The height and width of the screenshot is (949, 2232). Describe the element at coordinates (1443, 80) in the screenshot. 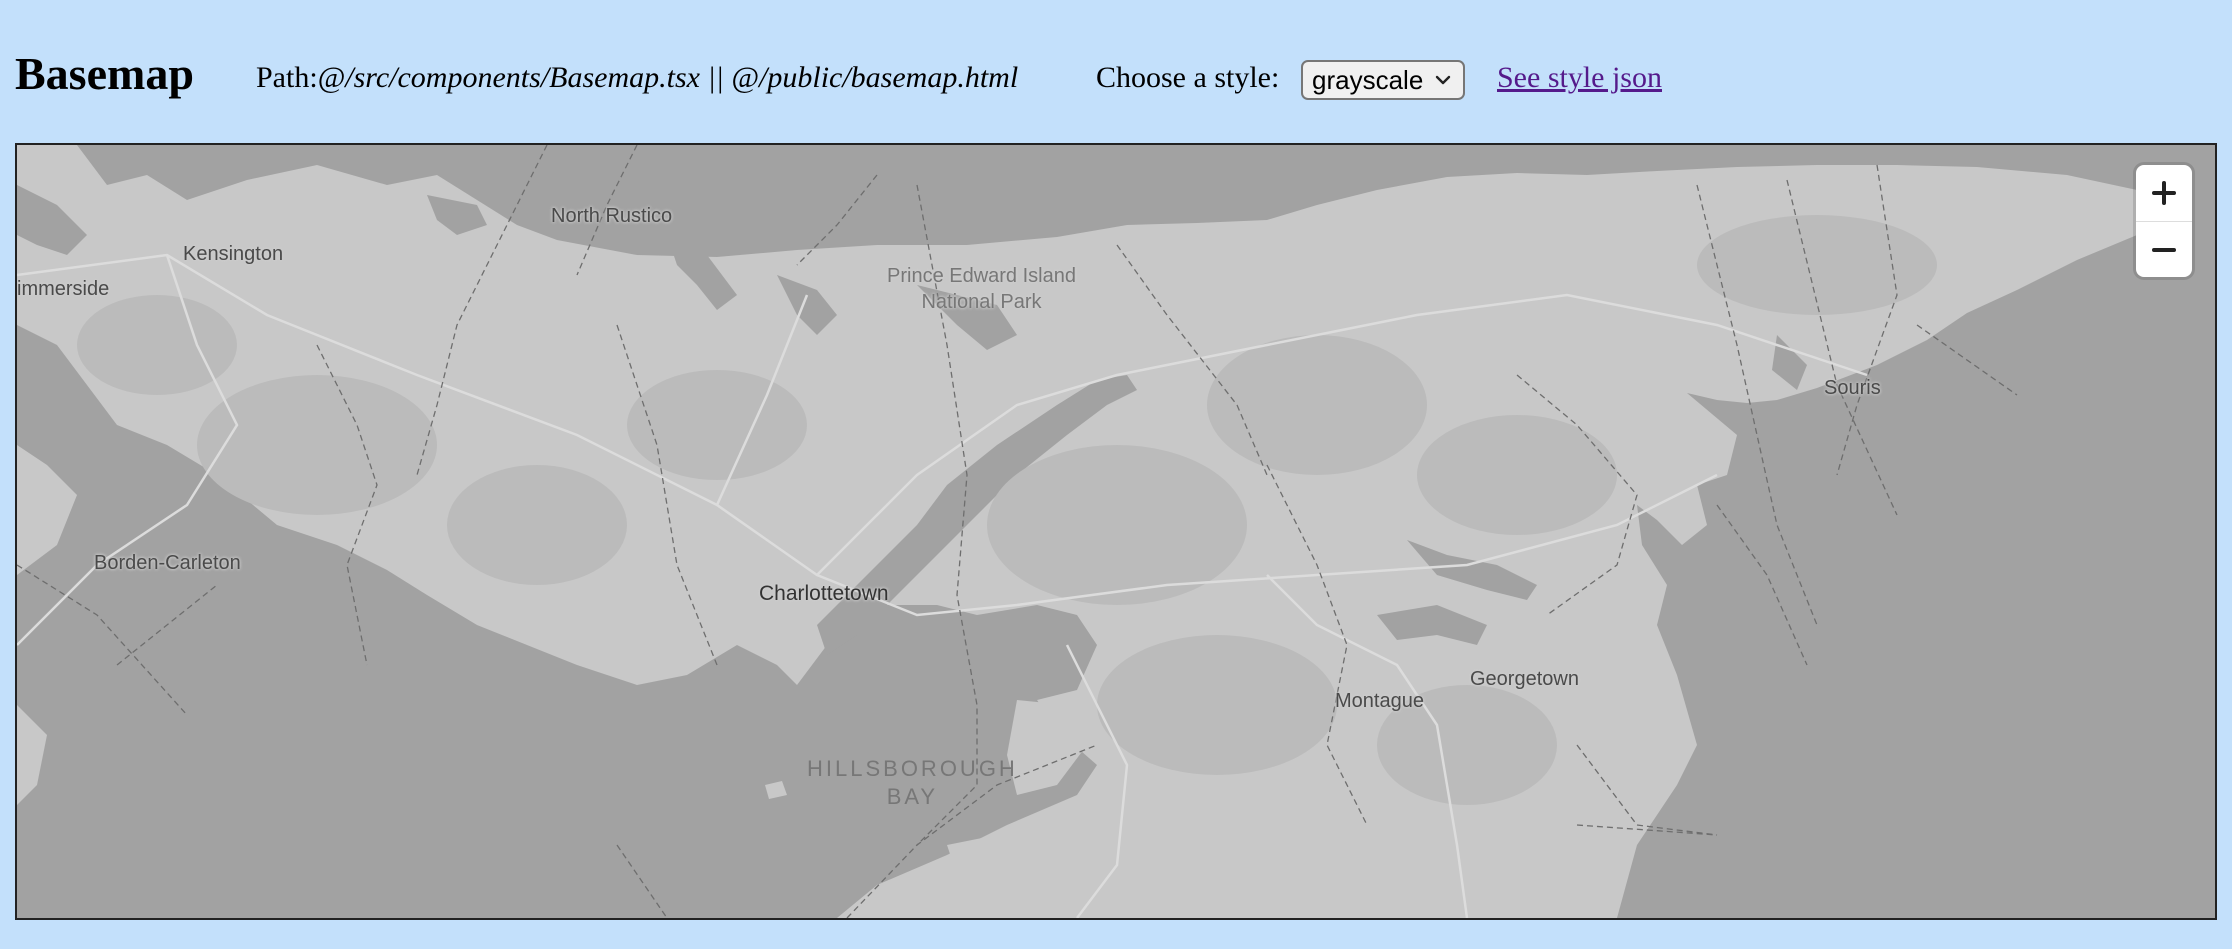

I see `chevron-down-icon` at that location.